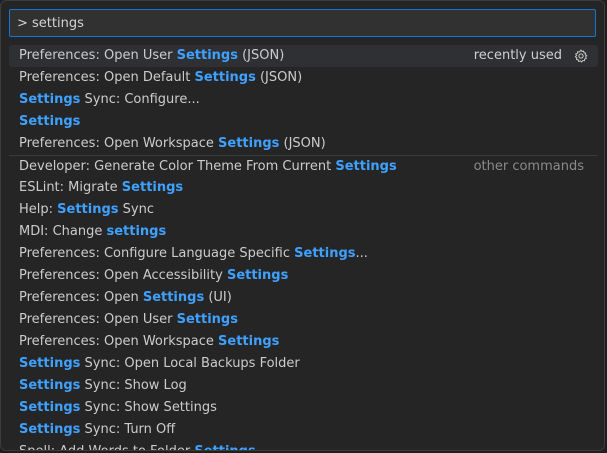 The height and width of the screenshot is (453, 607). I want to click on item-text-before: Preferences: Open, so click(81, 297).